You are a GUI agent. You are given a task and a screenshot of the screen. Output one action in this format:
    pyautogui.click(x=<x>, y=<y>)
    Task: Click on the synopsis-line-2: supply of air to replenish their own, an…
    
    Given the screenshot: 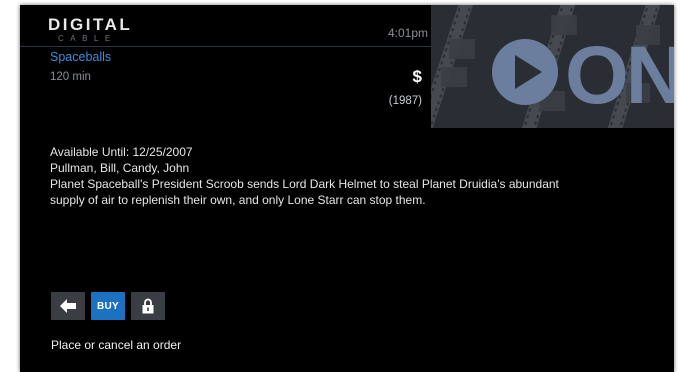 What is the action you would take?
    pyautogui.click(x=238, y=200)
    